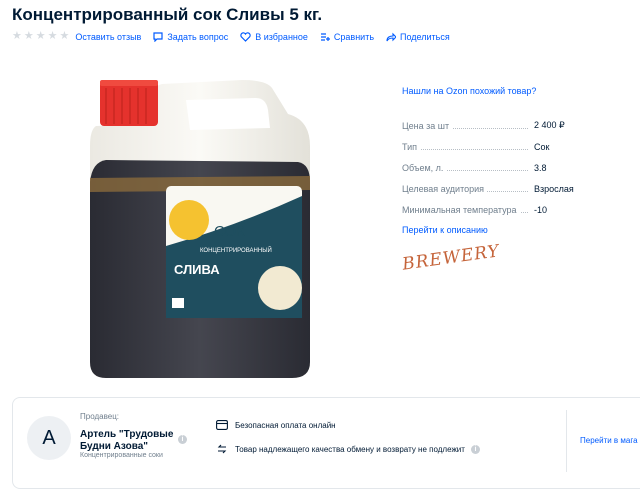 The image size is (640, 489). What do you see at coordinates (554, 189) in the screenshot?
I see `spec-value: Взрослая` at bounding box center [554, 189].